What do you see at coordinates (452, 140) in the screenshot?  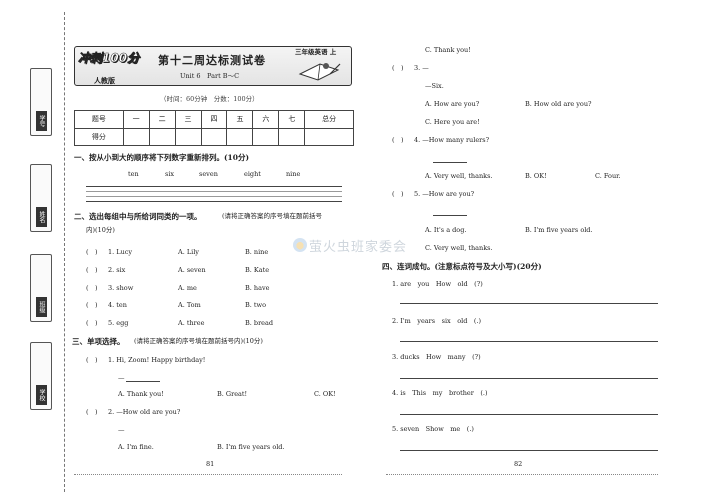 I see `question-text: 4. —How many rulers?` at bounding box center [452, 140].